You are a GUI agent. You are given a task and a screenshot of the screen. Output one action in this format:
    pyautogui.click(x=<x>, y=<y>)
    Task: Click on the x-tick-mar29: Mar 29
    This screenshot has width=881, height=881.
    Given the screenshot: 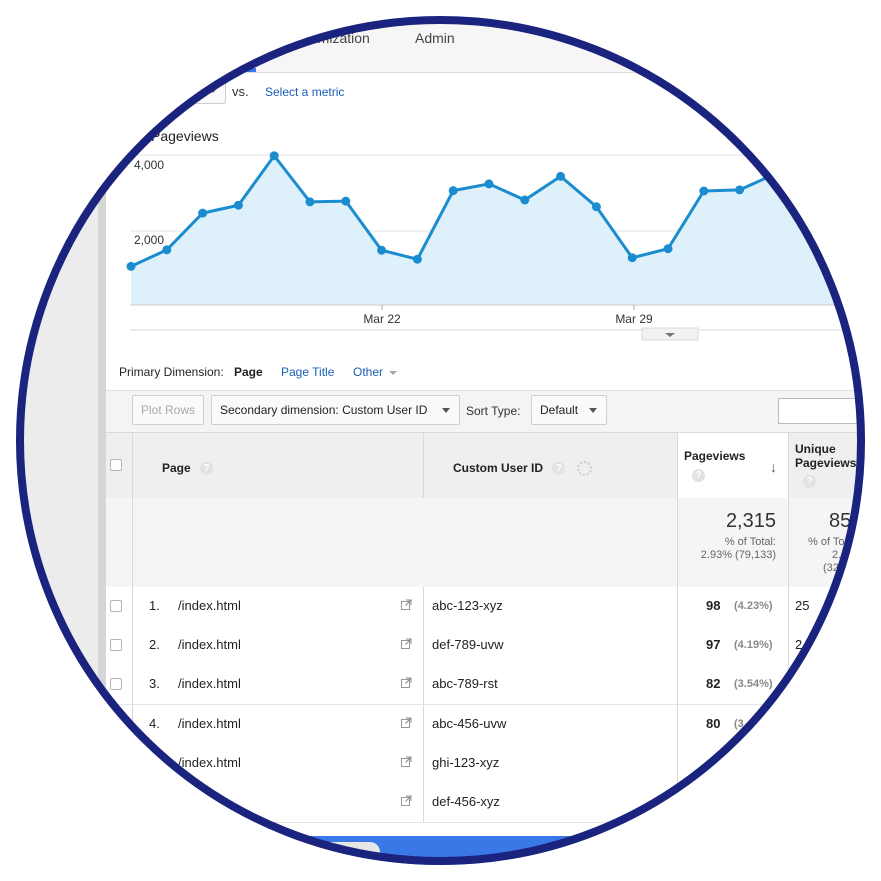 What is the action you would take?
    pyautogui.click(x=634, y=319)
    